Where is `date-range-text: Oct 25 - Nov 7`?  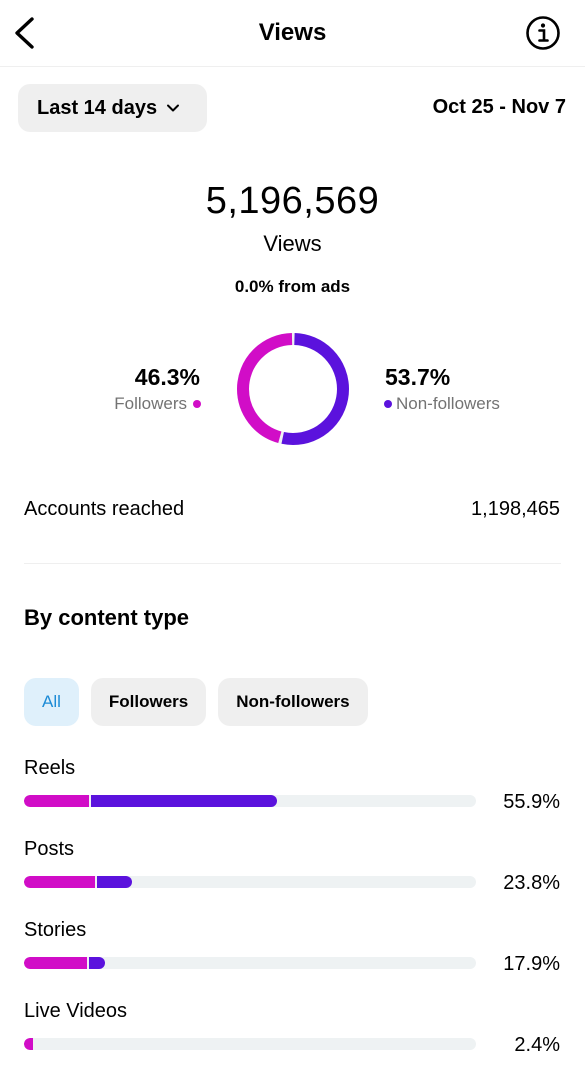
date-range-text: Oct 25 - Nov 7 is located at coordinates (499, 107).